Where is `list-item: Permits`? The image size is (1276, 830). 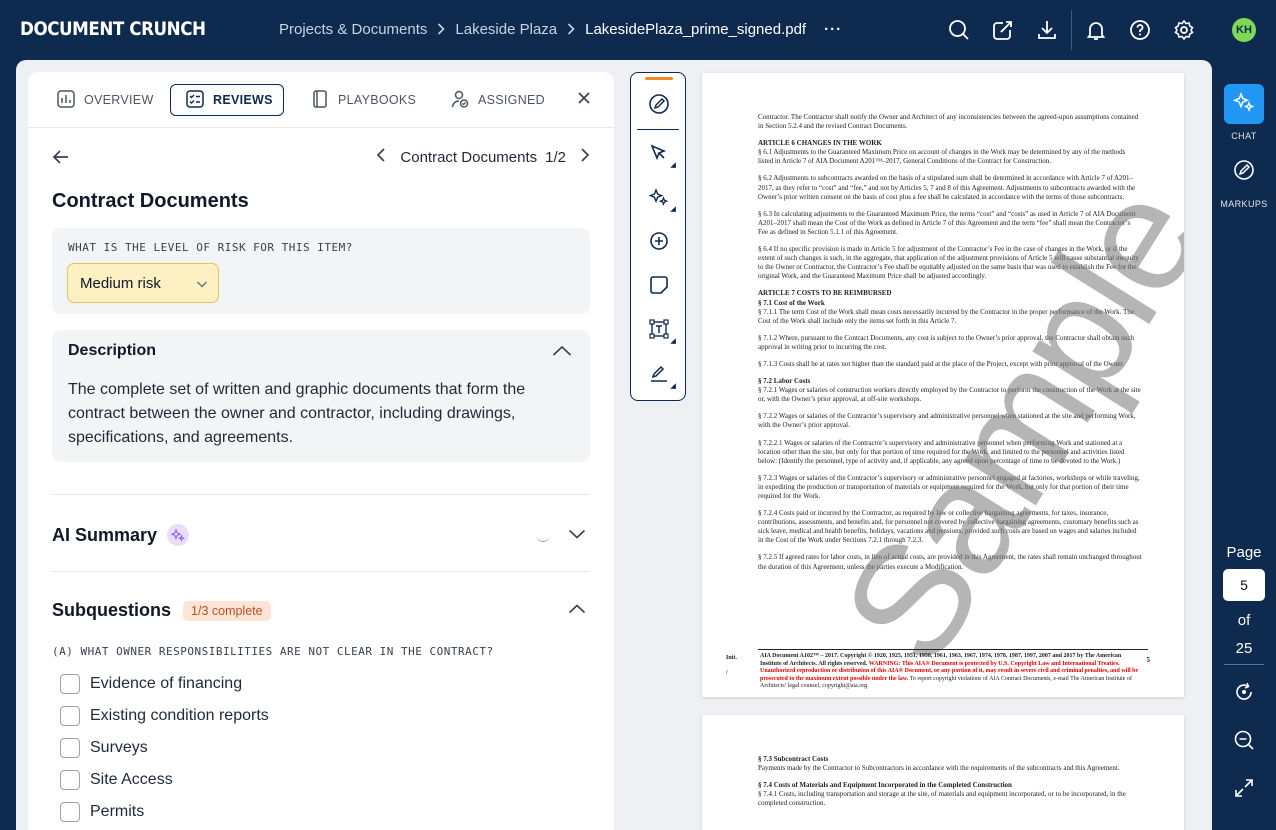
list-item: Permits is located at coordinates (164, 812).